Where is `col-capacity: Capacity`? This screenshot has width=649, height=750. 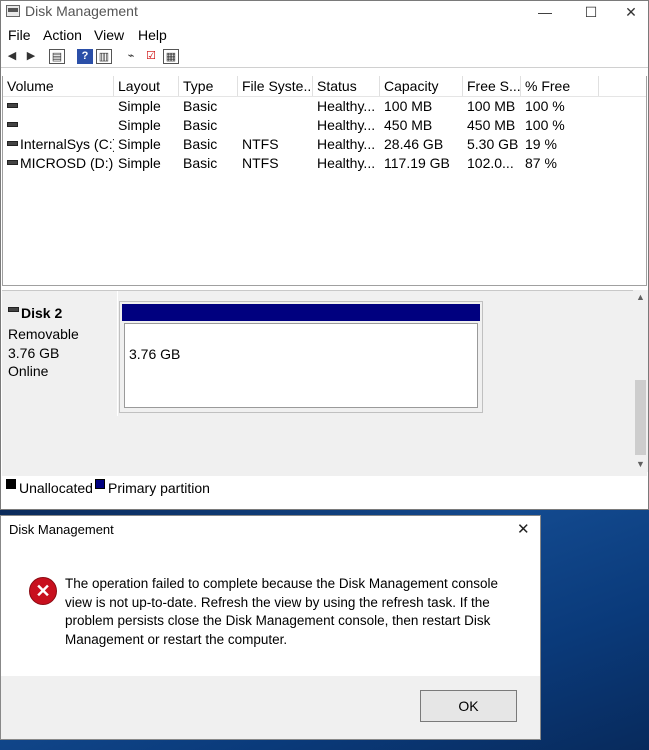 col-capacity: Capacity is located at coordinates (421, 86).